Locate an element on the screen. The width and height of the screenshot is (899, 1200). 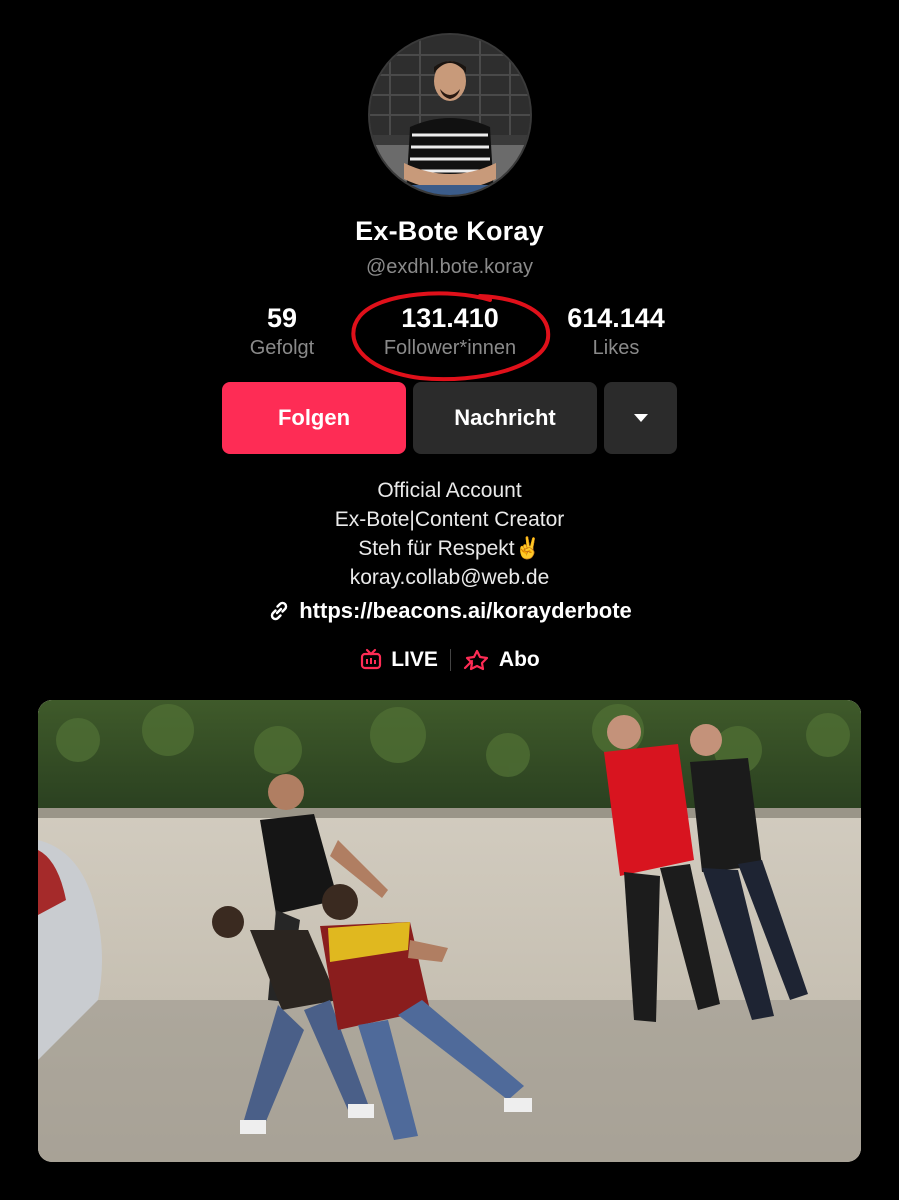
stat-followers: 131.410 Follower*innen is located at coordinates (450, 332).